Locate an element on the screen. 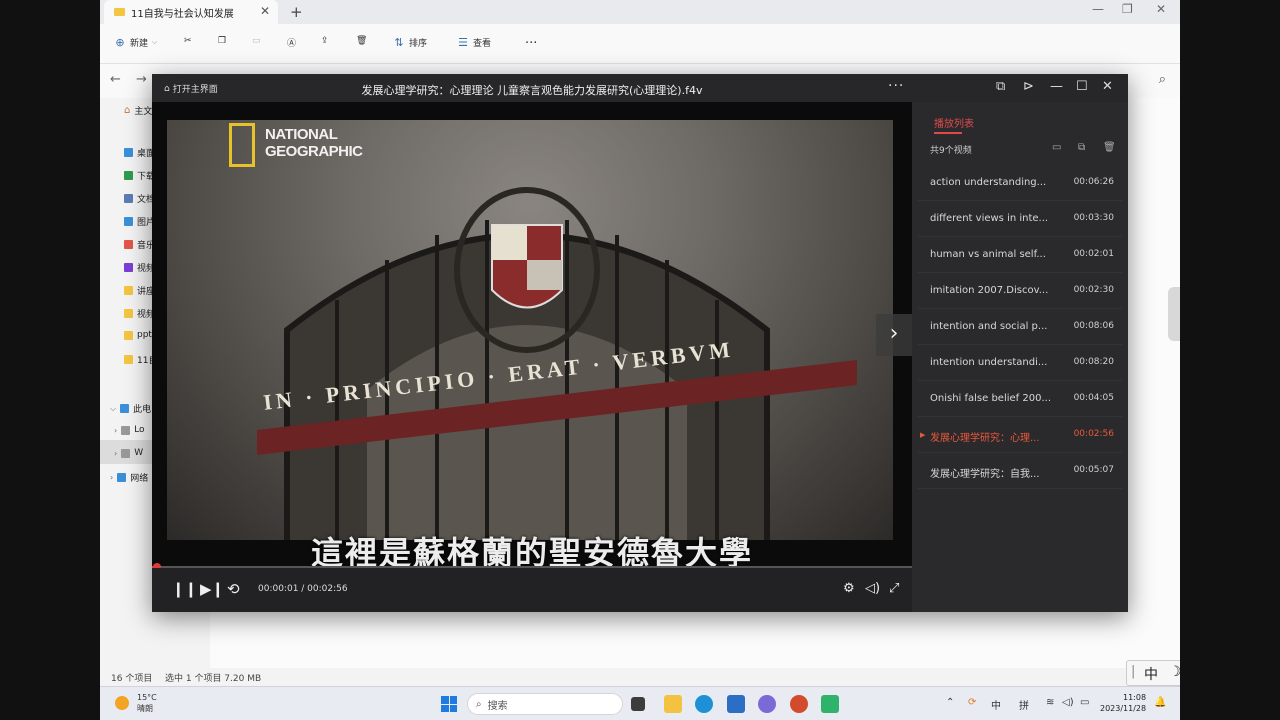 The image size is (1280, 720). ime-drag-handle: | is located at coordinates (1133, 671).